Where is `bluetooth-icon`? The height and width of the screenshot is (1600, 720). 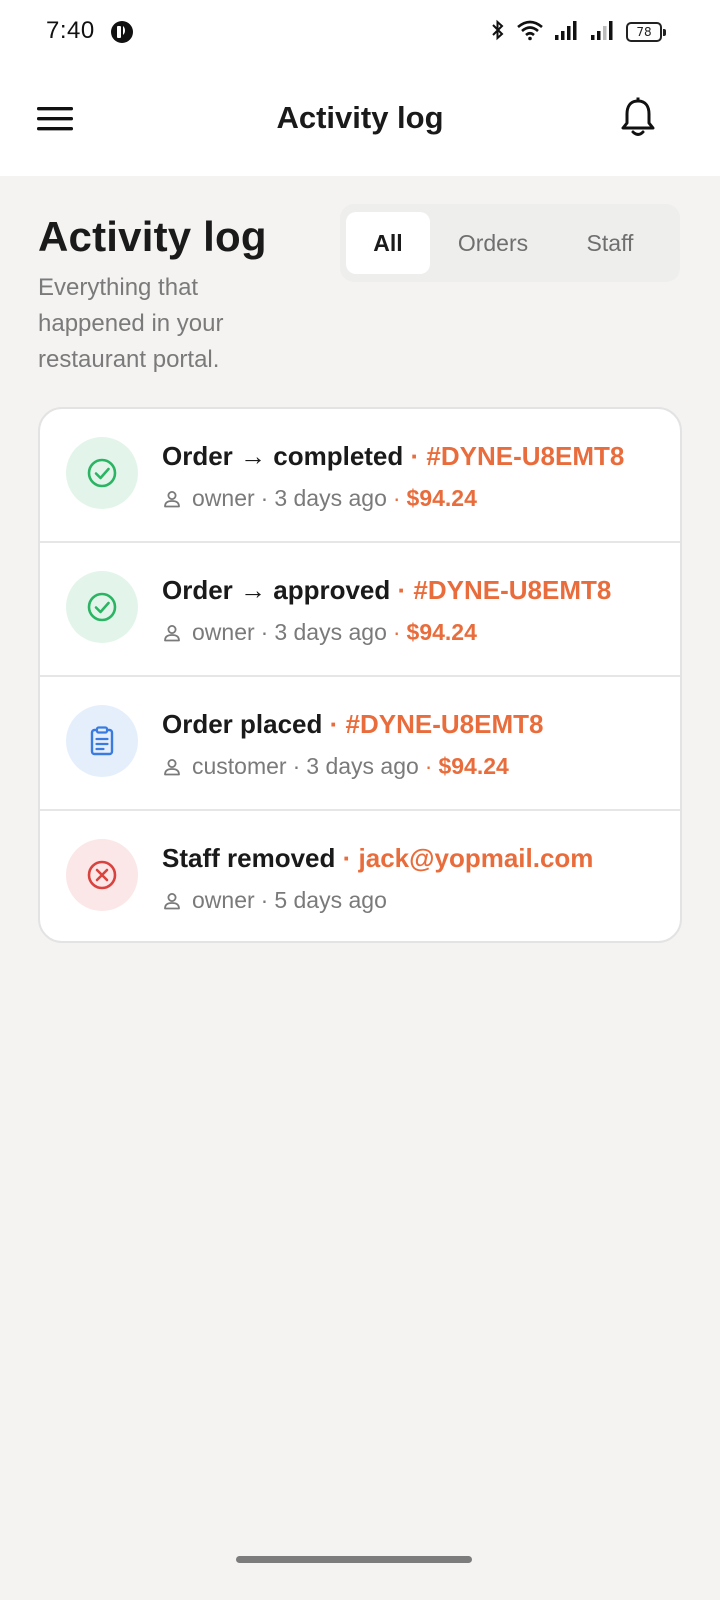 bluetooth-icon is located at coordinates (498, 32).